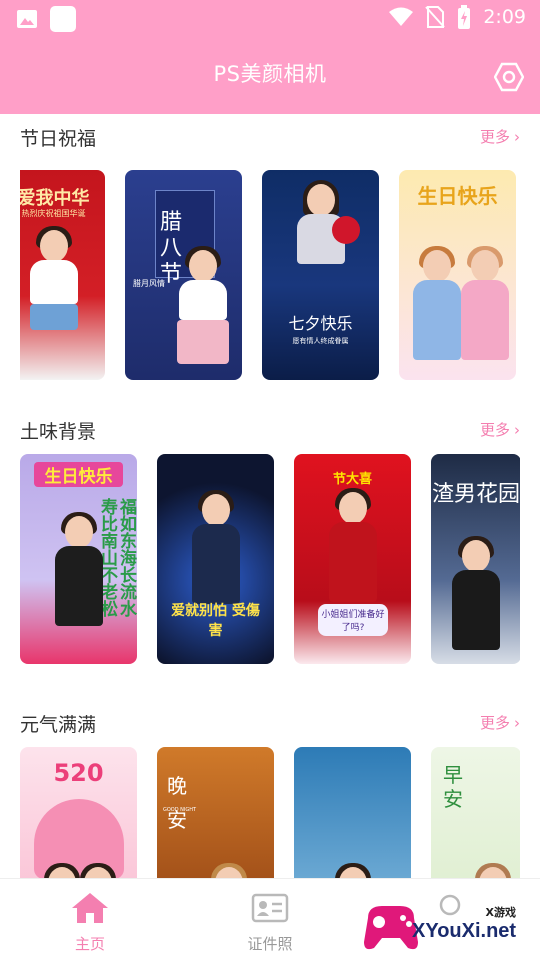  I want to click on wifi-icon, so click(401, 16).